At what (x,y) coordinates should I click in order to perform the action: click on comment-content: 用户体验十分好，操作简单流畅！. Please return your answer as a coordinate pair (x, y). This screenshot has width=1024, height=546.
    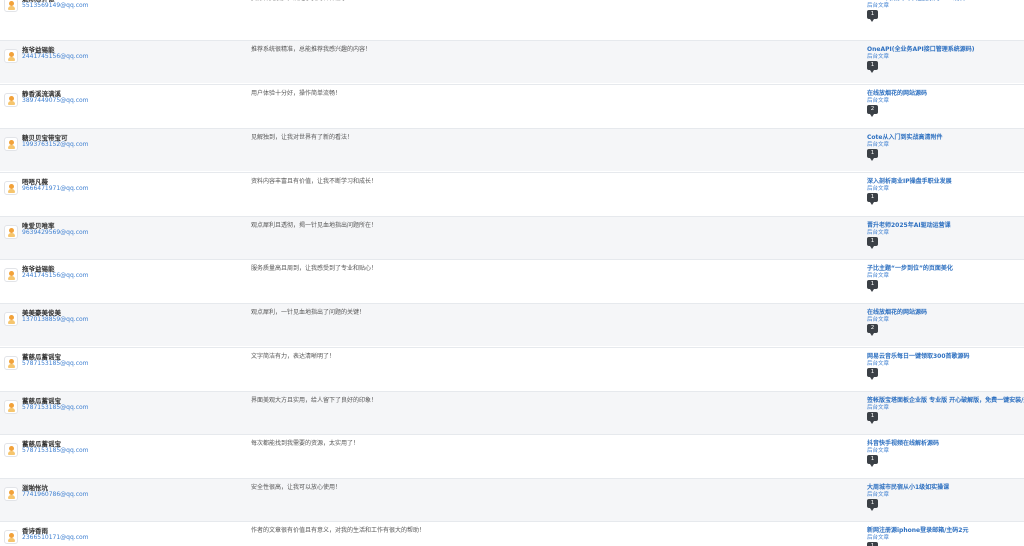
    Looking at the image, I should click on (296, 93).